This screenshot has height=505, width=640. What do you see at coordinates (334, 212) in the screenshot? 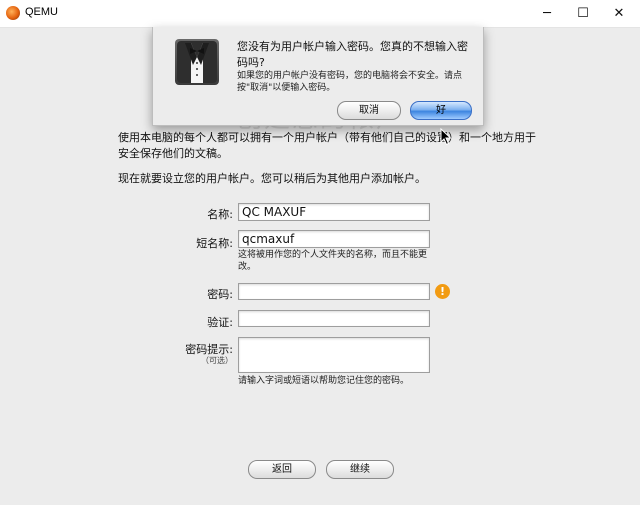
I see `name-field: QC MAXUF` at bounding box center [334, 212].